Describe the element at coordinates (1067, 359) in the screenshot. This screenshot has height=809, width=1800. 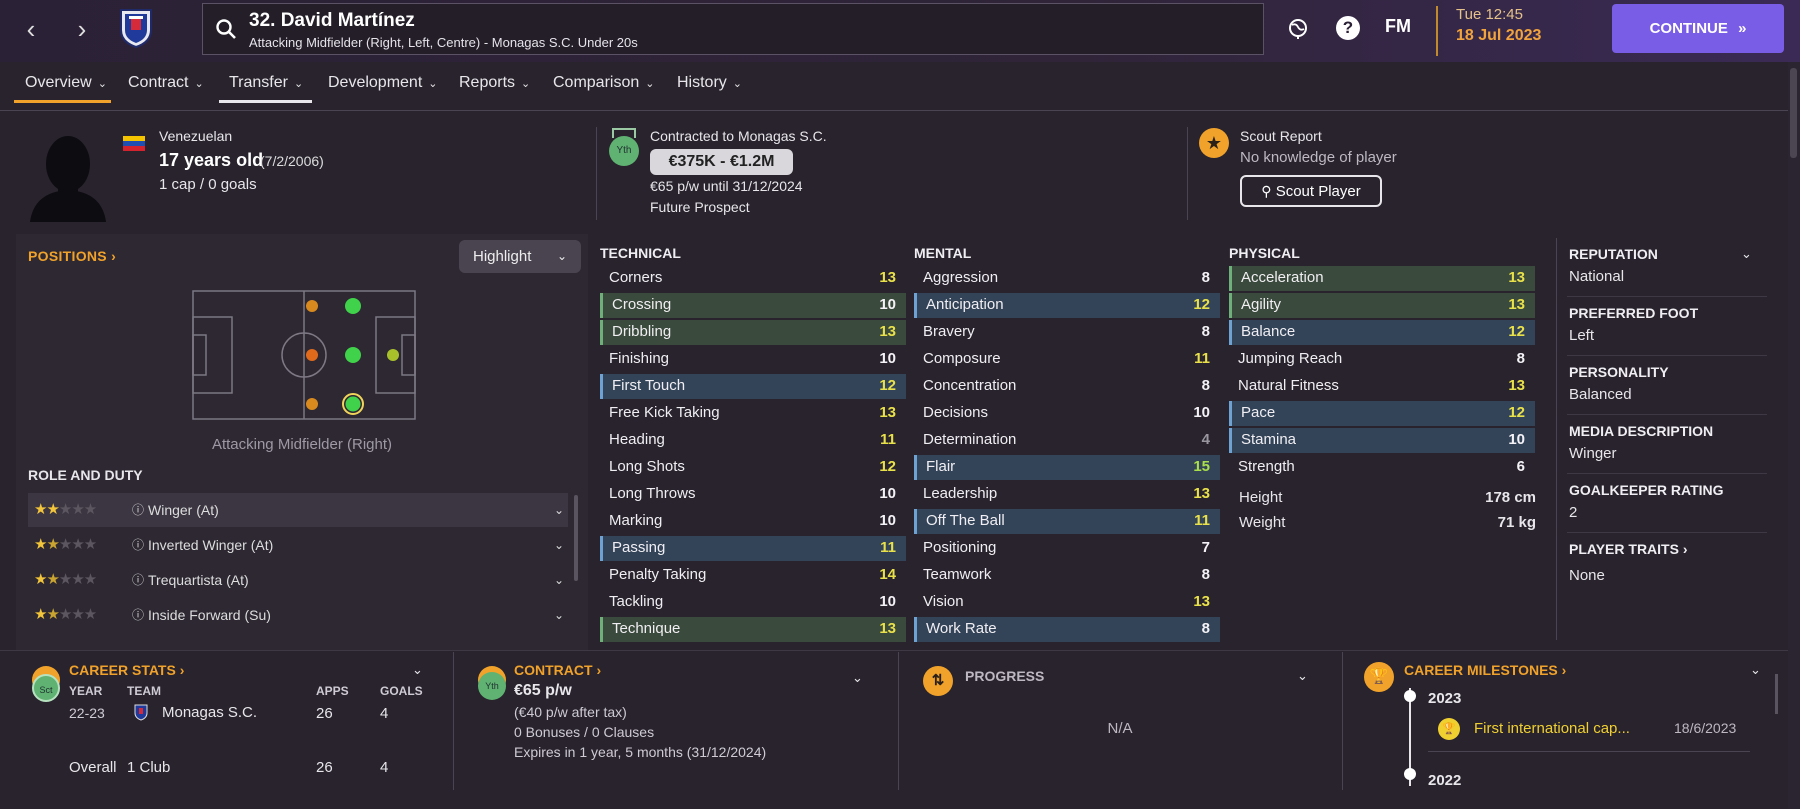
I see `attribute-row-composure: Composure 11` at that location.